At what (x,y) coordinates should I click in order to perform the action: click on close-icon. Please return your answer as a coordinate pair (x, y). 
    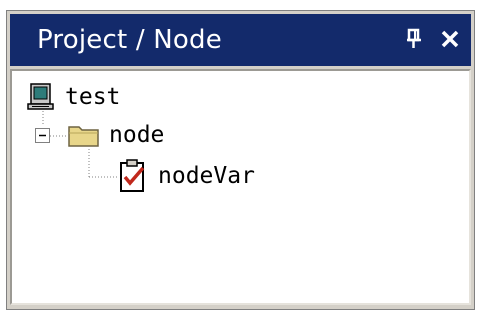
    Looking at the image, I should click on (450, 39).